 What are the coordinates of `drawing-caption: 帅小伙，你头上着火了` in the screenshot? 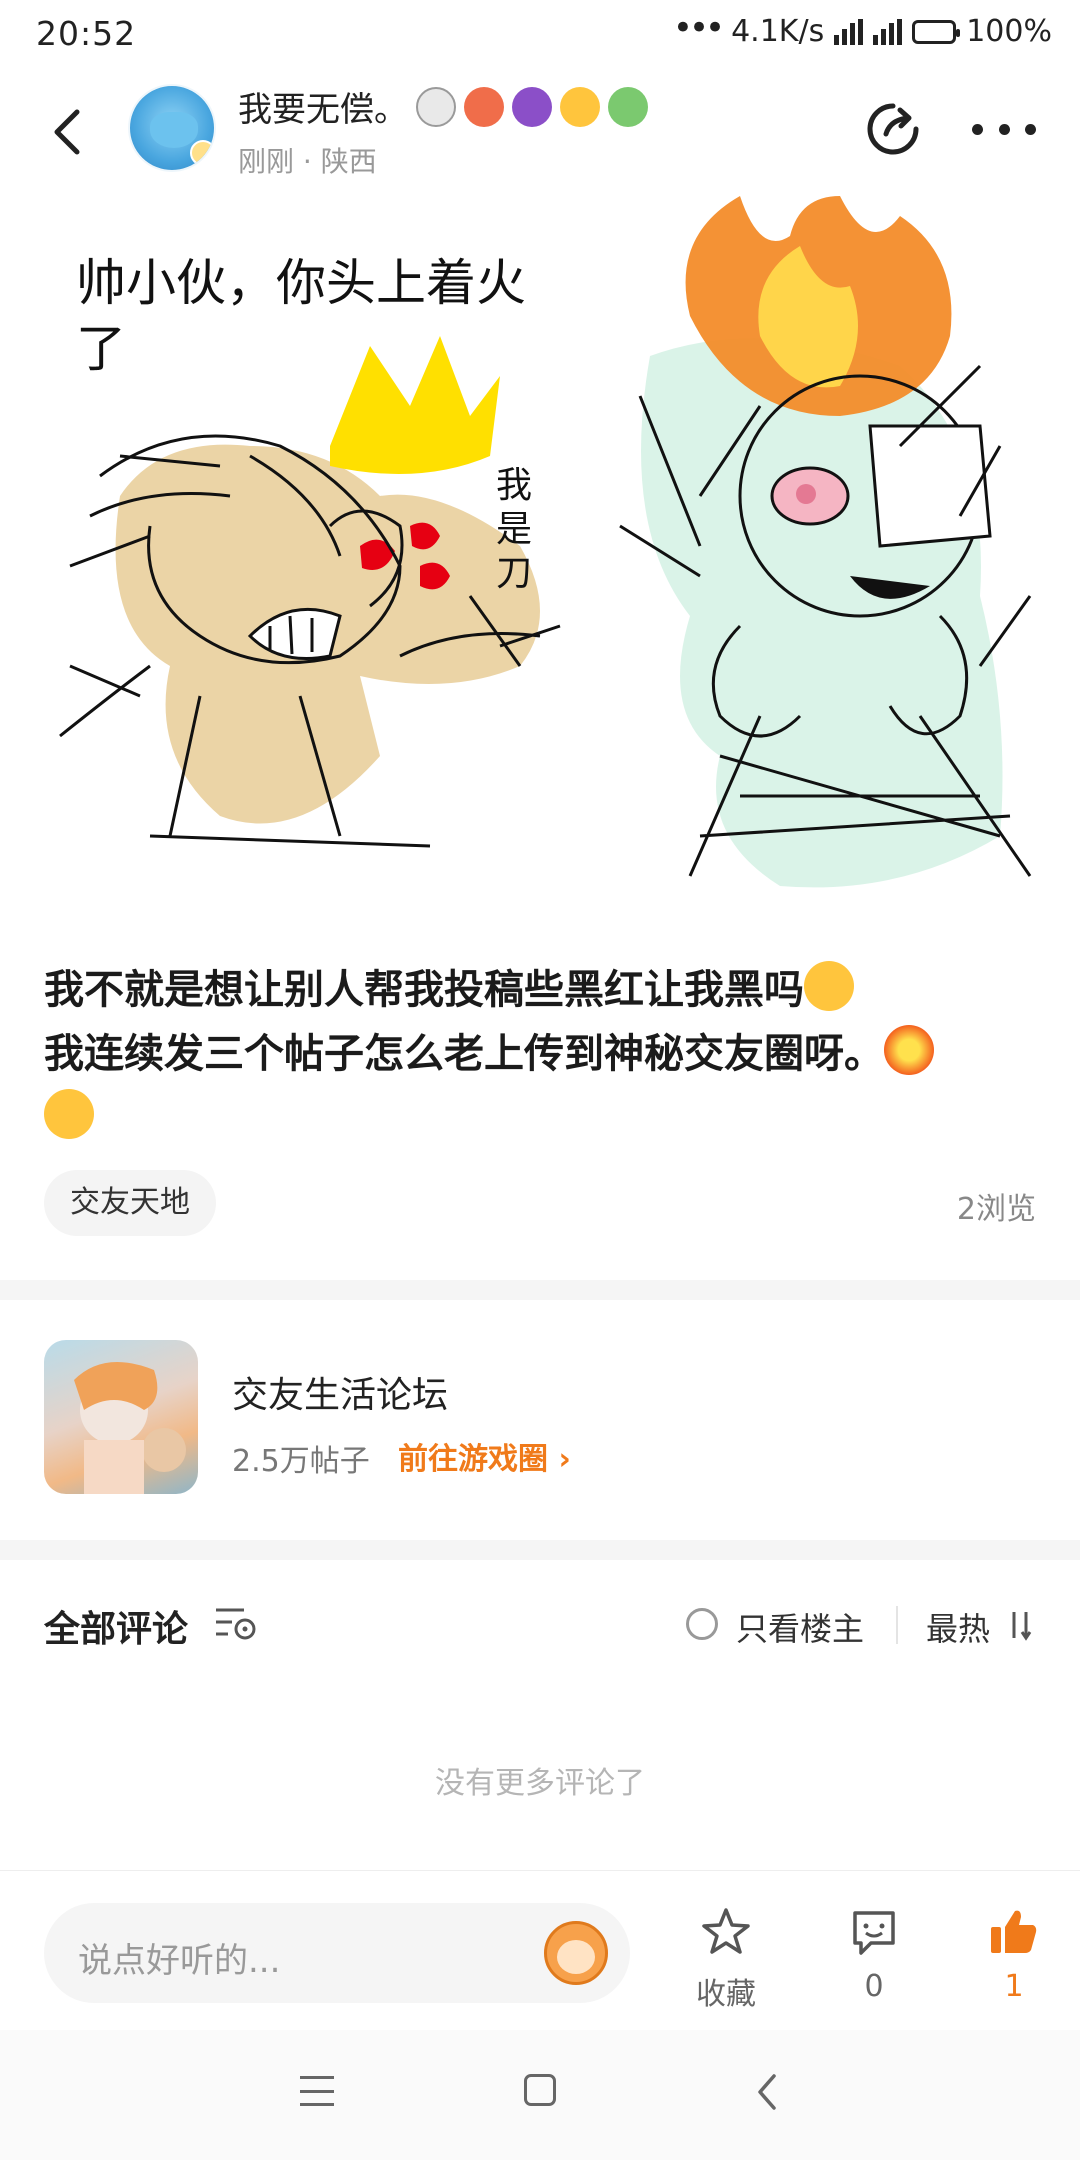 It's located at (301, 316).